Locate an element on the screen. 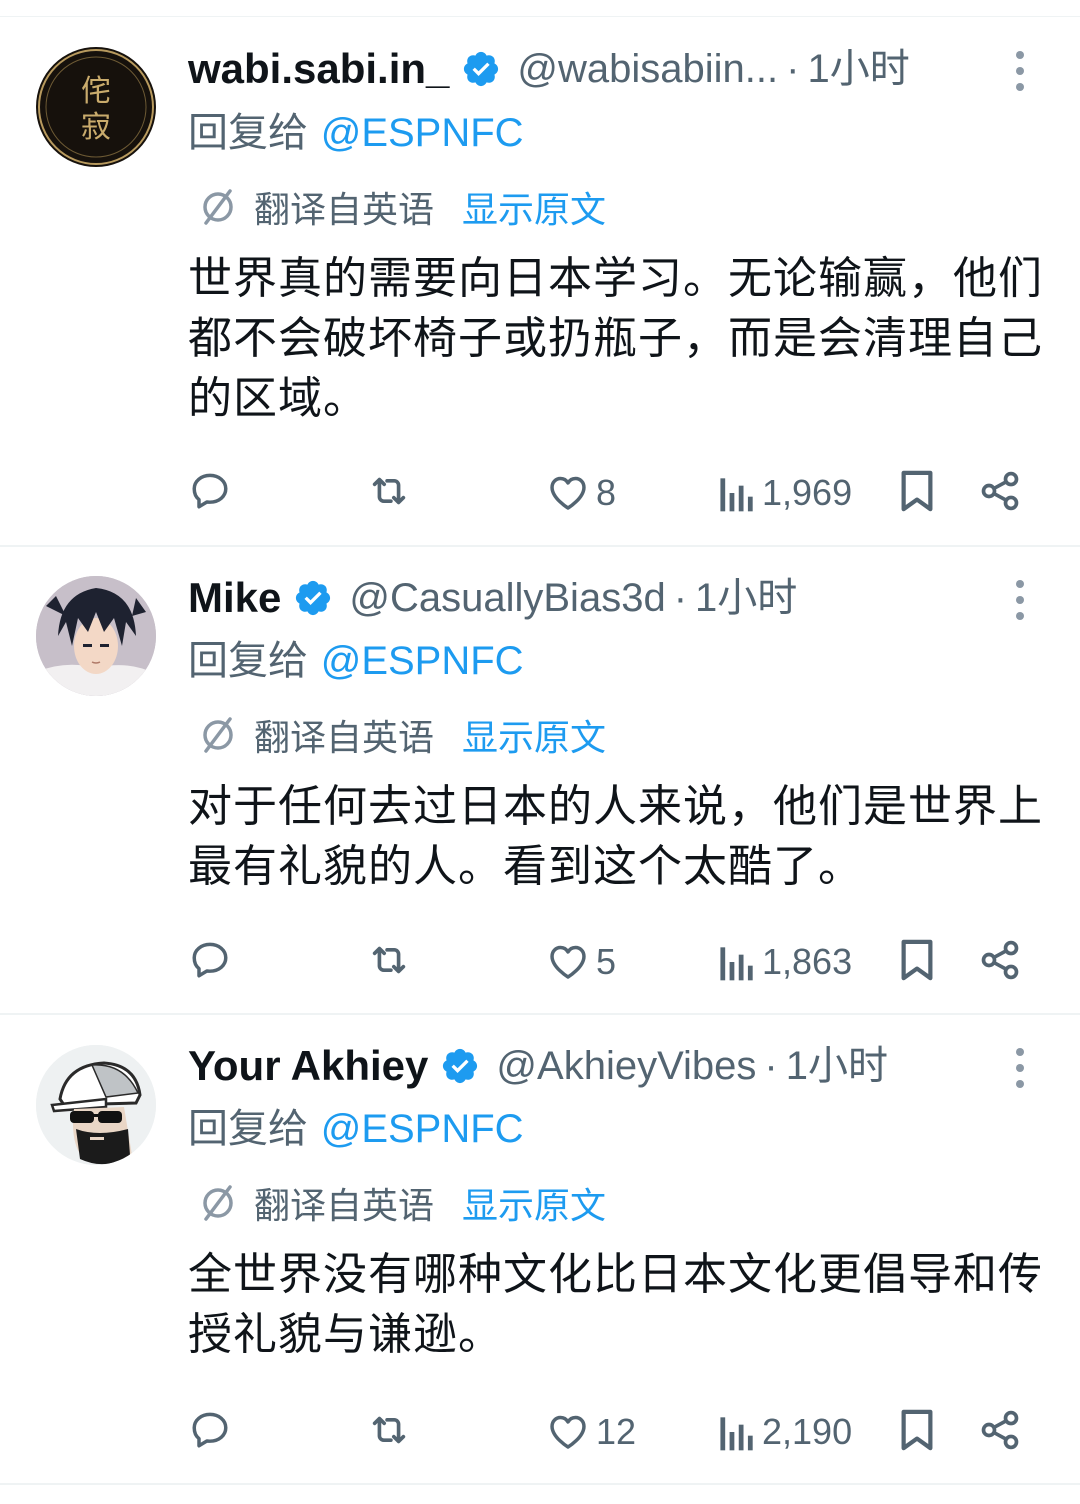 This screenshot has height=1504, width=1080. tweet-header: Mike @CasuallyBias3d · 1小时 is located at coordinates (492, 598).